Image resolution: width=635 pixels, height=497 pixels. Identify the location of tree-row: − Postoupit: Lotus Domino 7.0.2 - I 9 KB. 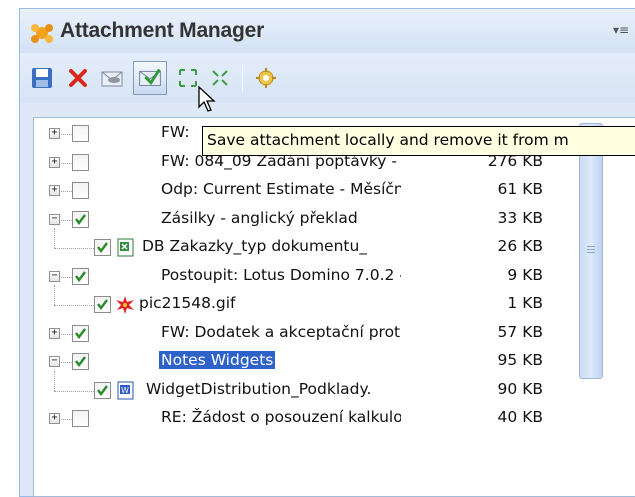
(324, 277).